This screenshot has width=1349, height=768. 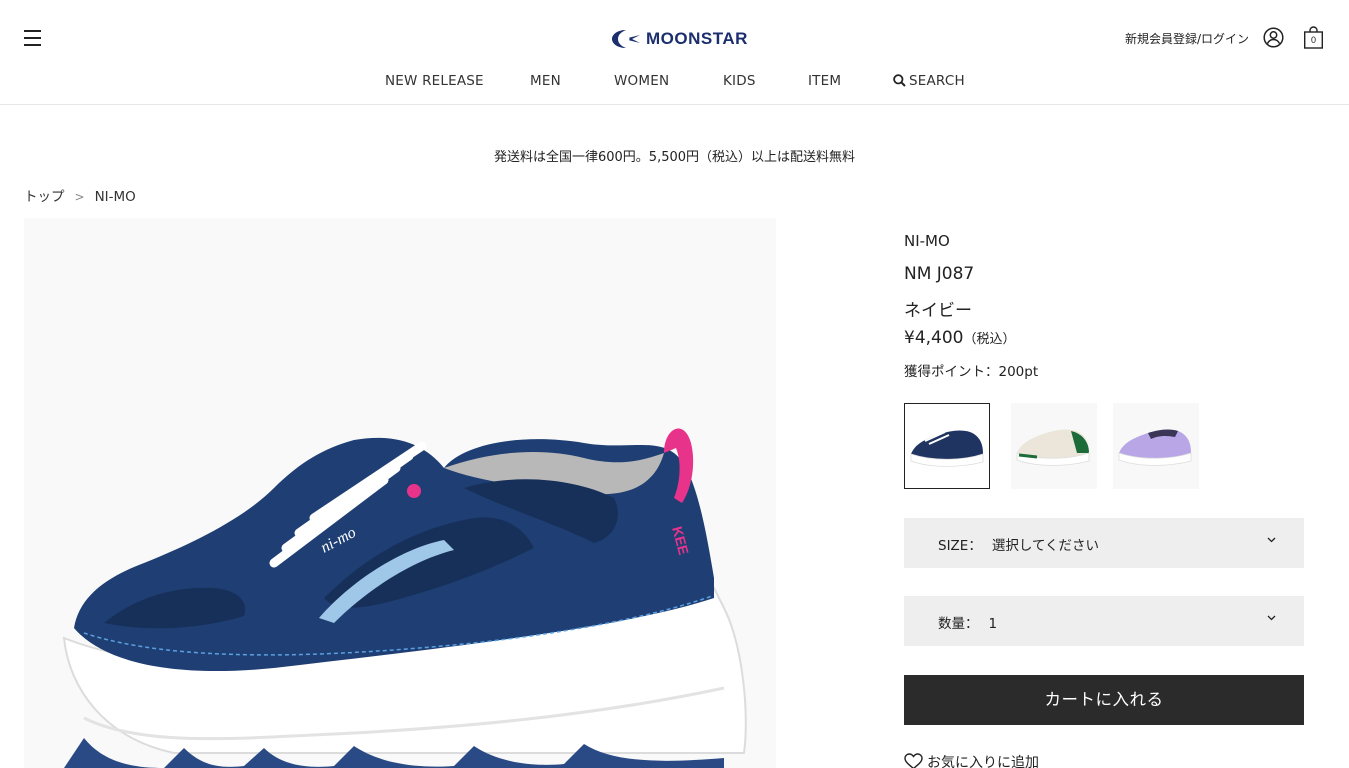 What do you see at coordinates (899, 80) in the screenshot?
I see `search-icon` at bounding box center [899, 80].